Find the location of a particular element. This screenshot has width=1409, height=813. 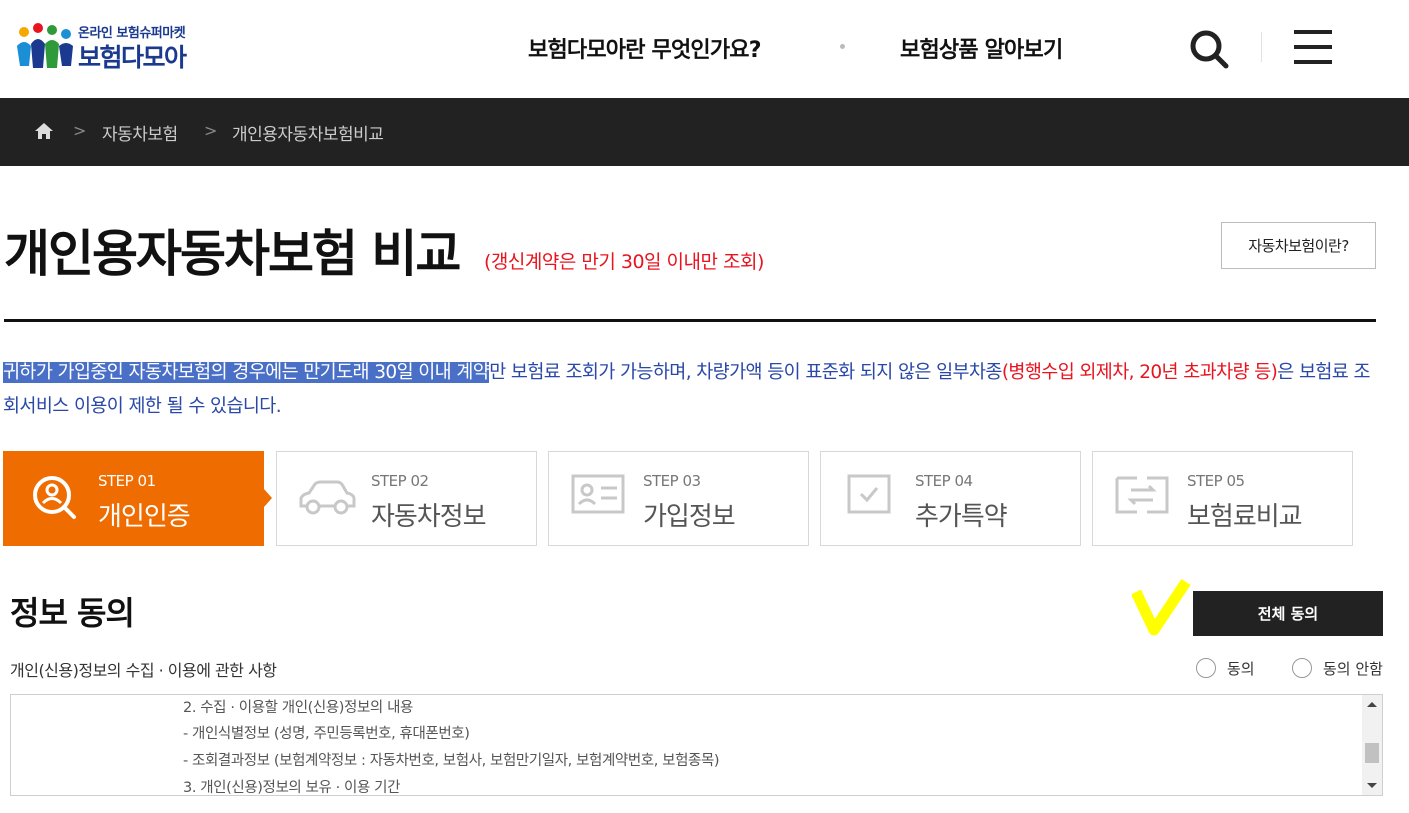

title-note: (갱신계약은 만기 30일 이내만 조회) is located at coordinates (624, 262).